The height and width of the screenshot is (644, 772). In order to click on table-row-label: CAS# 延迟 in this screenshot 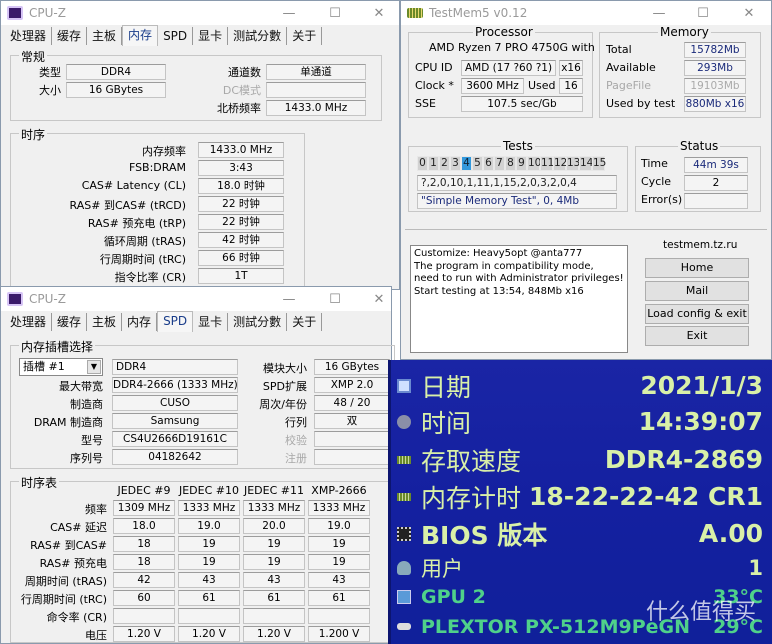, I will do `click(78, 527)`.